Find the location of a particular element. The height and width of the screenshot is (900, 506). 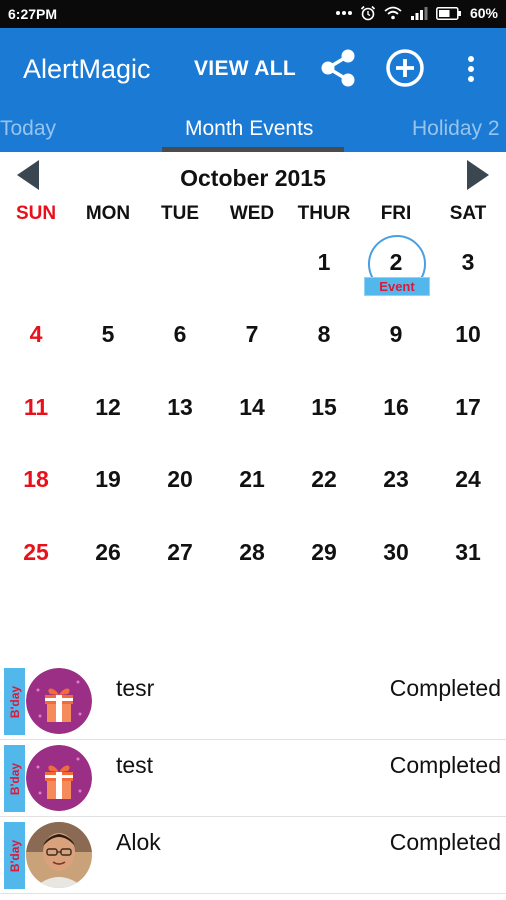

calendar-day: 3 is located at coordinates (468, 262).